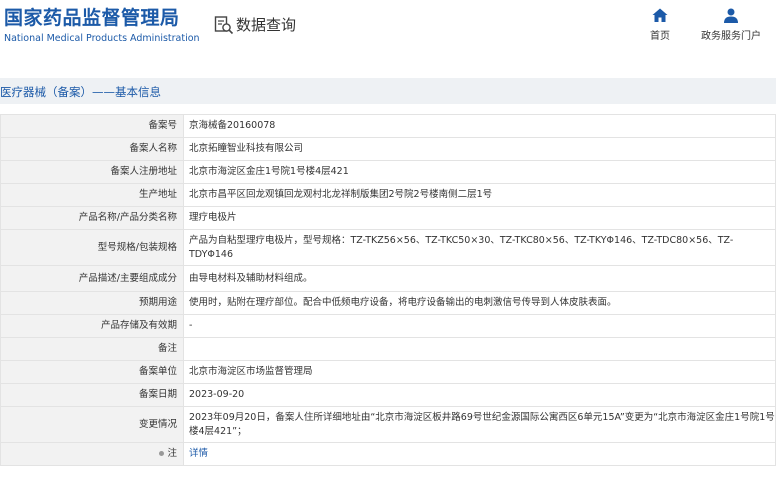 This screenshot has height=492, width=776. I want to click on row-label: 产品存储及有效期, so click(92, 326).